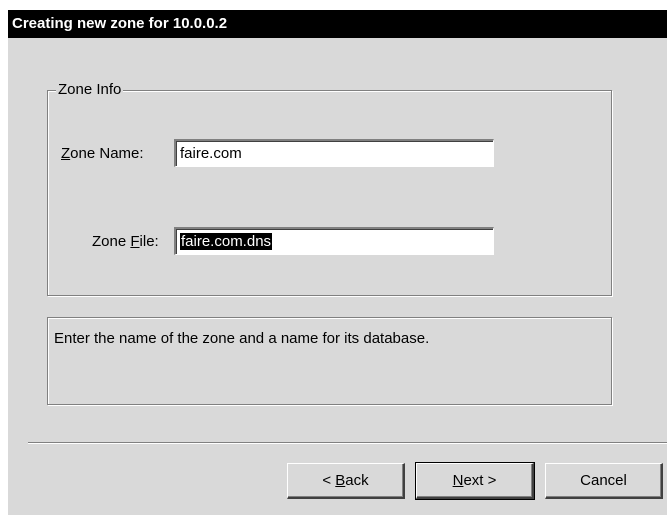 This screenshot has width=667, height=515. I want to click on back-button: < Back, so click(346, 481).